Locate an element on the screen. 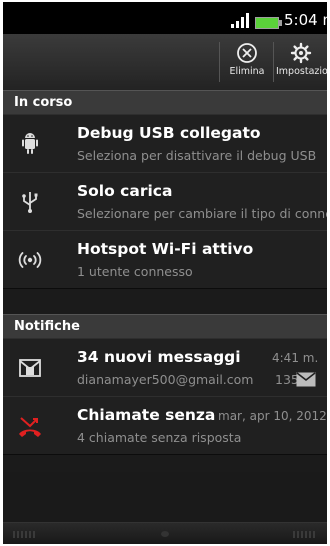  notification-title: 34 nuovi messaggi is located at coordinates (159, 357).